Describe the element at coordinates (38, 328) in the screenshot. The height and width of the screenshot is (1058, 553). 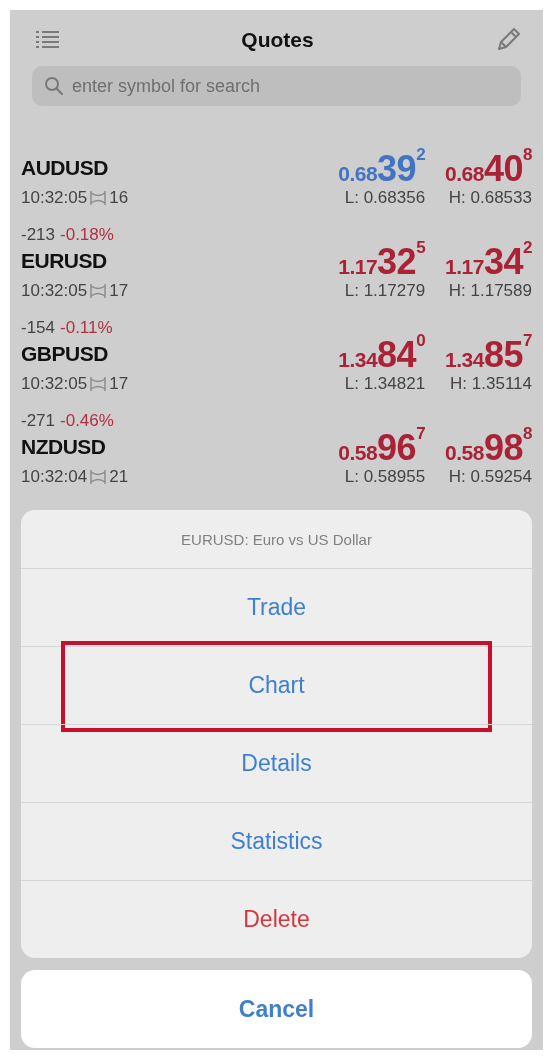
I see `change-points: -154` at that location.